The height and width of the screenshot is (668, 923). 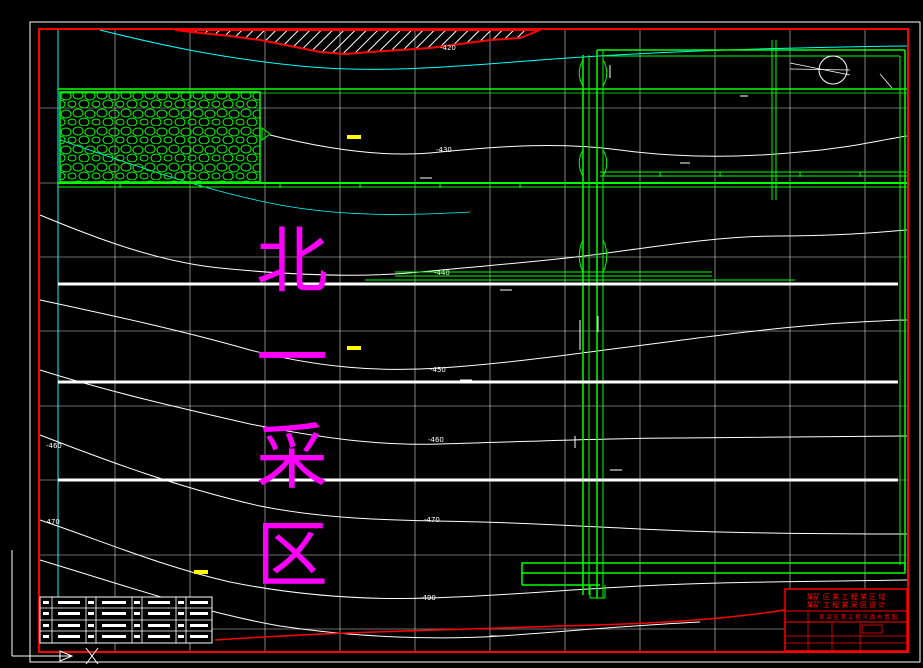 I want to click on legend-table, so click(x=126, y=620).